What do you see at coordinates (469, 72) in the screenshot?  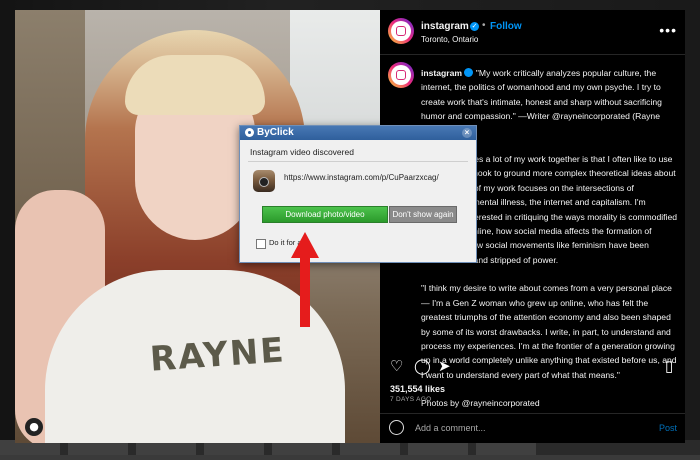 I see `verified-badge-icon` at bounding box center [469, 72].